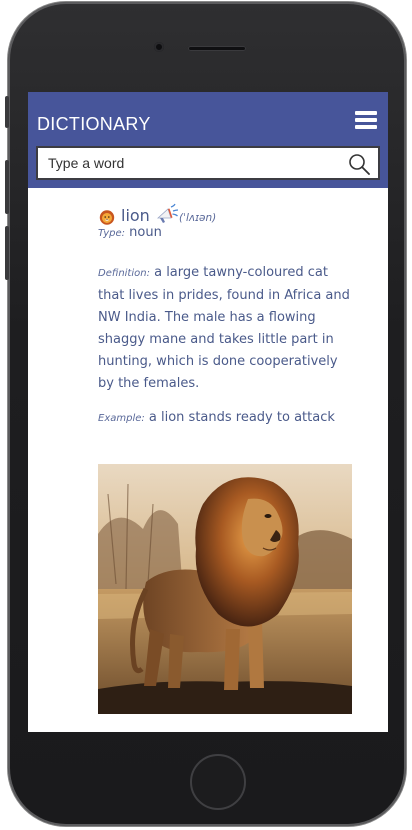 The image size is (412, 830). What do you see at coordinates (112, 233) in the screenshot?
I see `type-label: Type:` at bounding box center [112, 233].